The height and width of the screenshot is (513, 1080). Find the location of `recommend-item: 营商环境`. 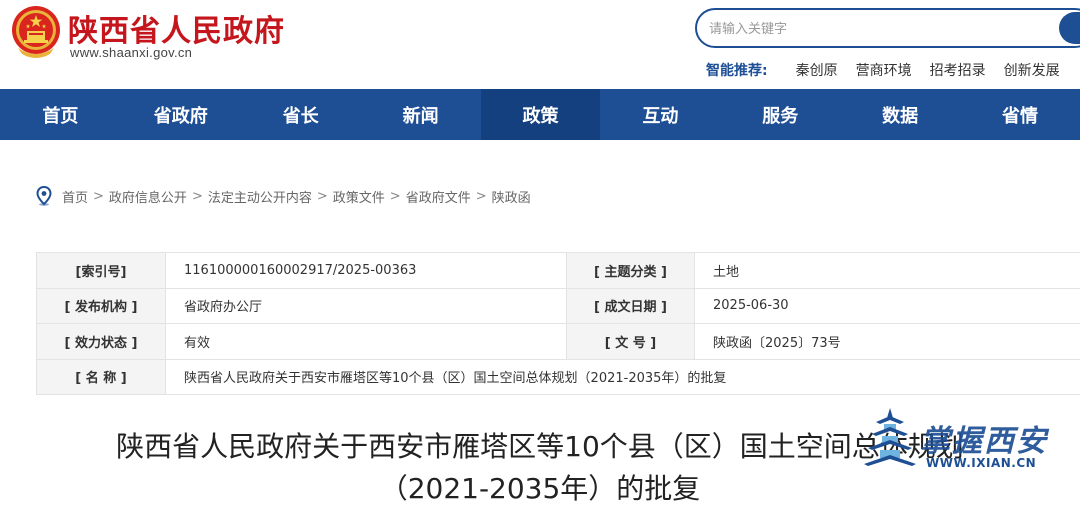

recommend-item: 营商环境 is located at coordinates (884, 70).